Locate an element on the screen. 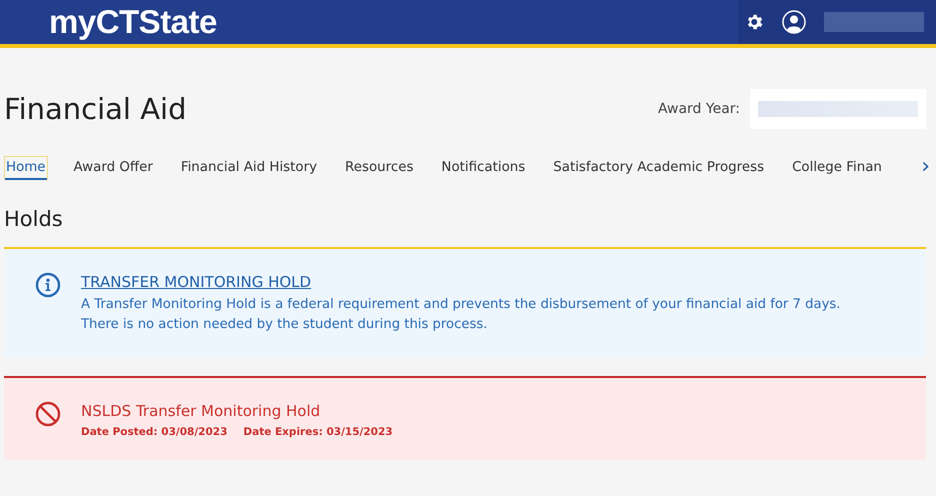 The height and width of the screenshot is (496, 936). hold-title: NSLDS Transfer Monitoring Hold is located at coordinates (201, 411).